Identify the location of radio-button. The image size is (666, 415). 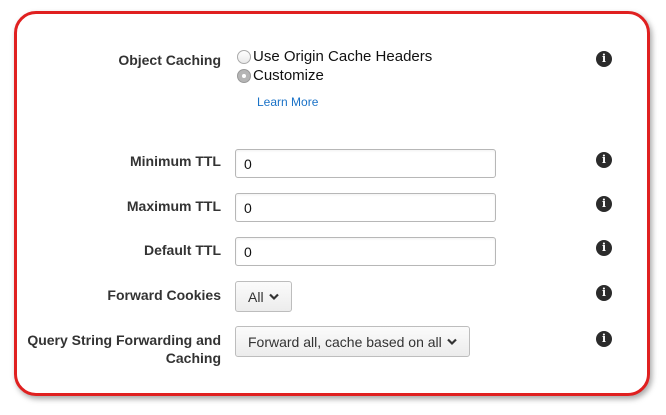
(244, 56).